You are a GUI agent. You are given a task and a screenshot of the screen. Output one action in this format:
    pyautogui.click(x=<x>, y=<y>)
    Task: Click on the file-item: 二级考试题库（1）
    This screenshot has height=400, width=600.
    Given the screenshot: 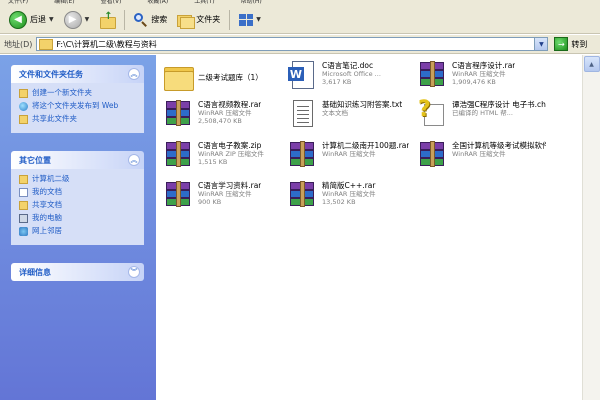 What is the action you would take?
    pyautogui.click(x=227, y=80)
    